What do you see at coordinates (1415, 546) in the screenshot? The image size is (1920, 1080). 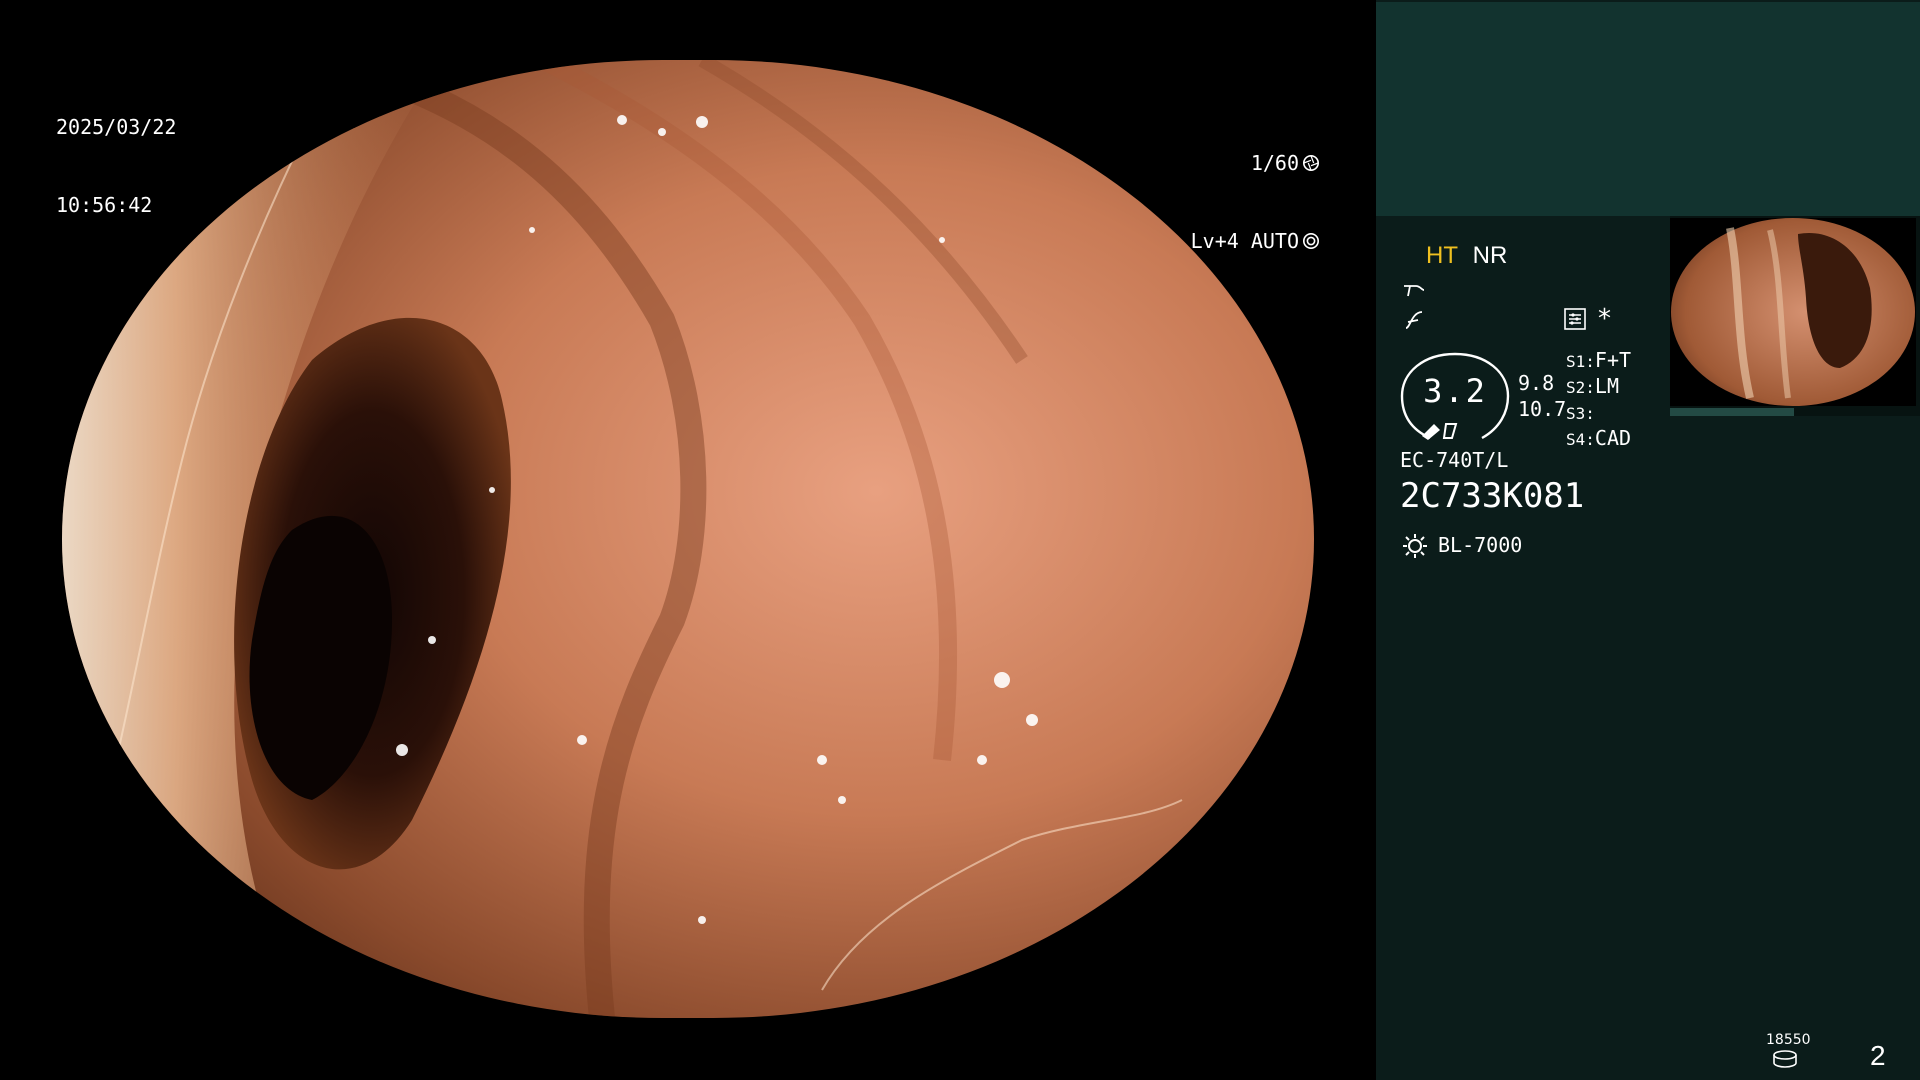 I see `light-source-icon` at bounding box center [1415, 546].